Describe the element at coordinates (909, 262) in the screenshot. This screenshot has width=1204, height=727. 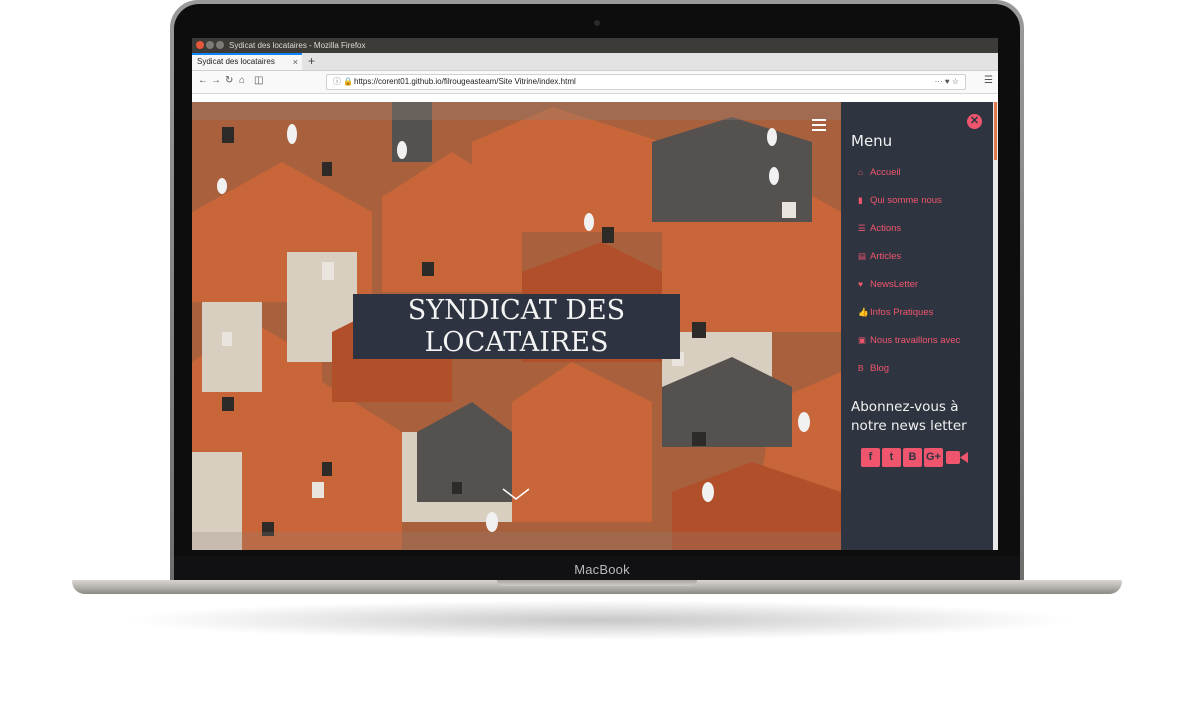
I see `menu-item-articles: ▤ Articles` at that location.